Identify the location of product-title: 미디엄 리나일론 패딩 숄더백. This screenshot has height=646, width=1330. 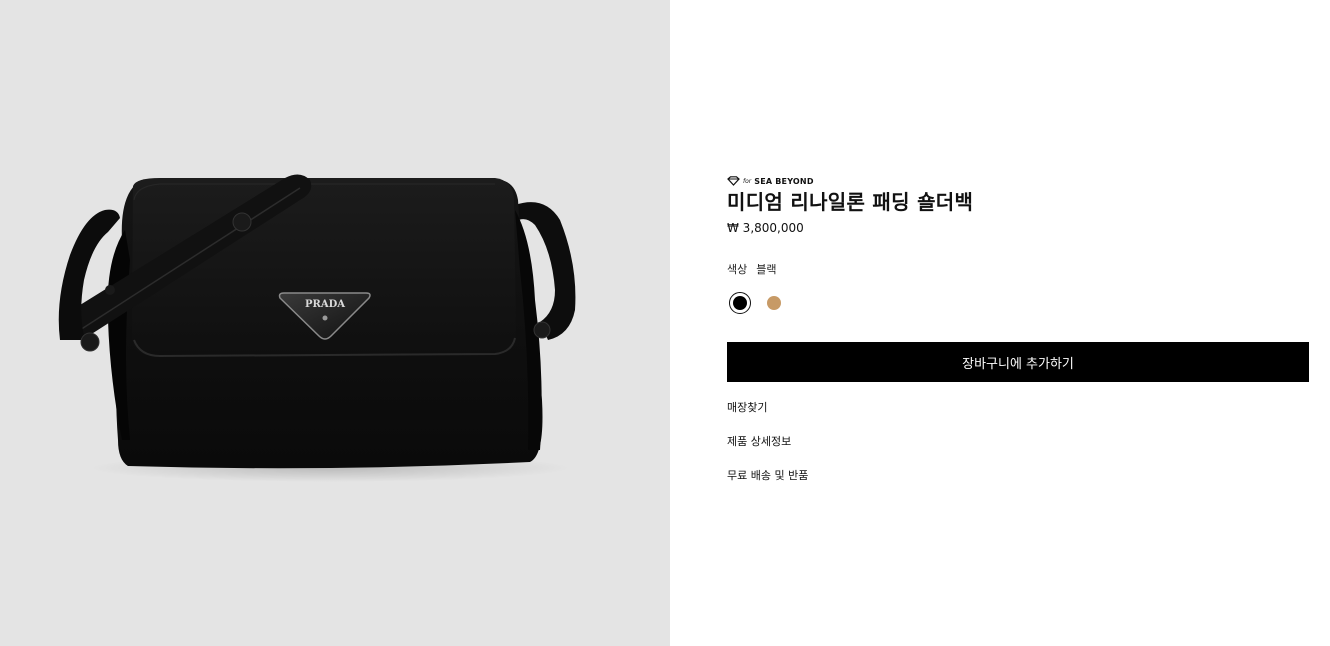
(850, 202).